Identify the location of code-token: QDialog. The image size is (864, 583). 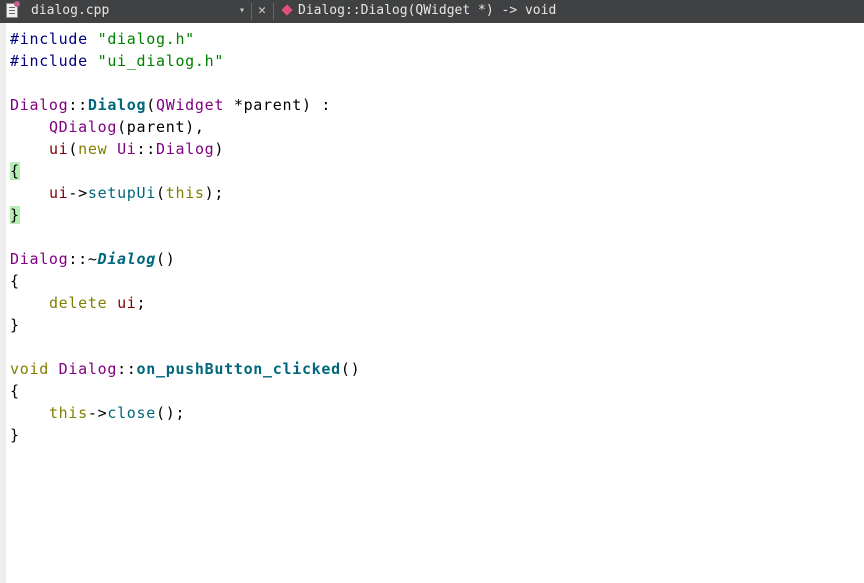
(83, 127).